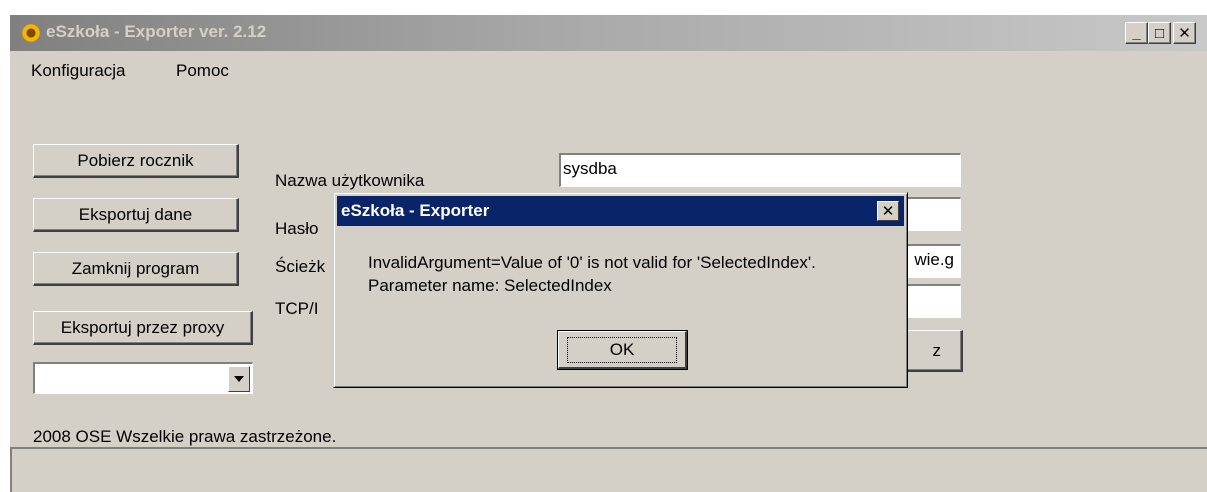 This screenshot has width=1207, height=492. Describe the element at coordinates (185, 436) in the screenshot. I see `copyright-text: 2008 OSE Wszelkie prawa zastrzeżone.` at that location.